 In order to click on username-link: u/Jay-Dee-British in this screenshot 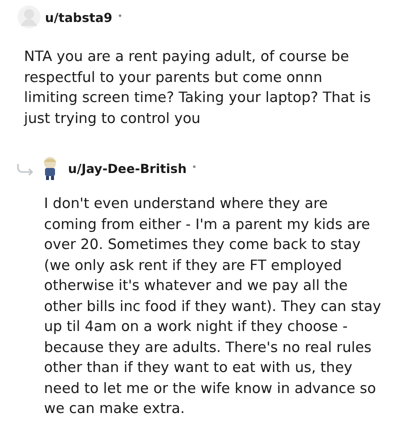, I will do `click(127, 168)`.